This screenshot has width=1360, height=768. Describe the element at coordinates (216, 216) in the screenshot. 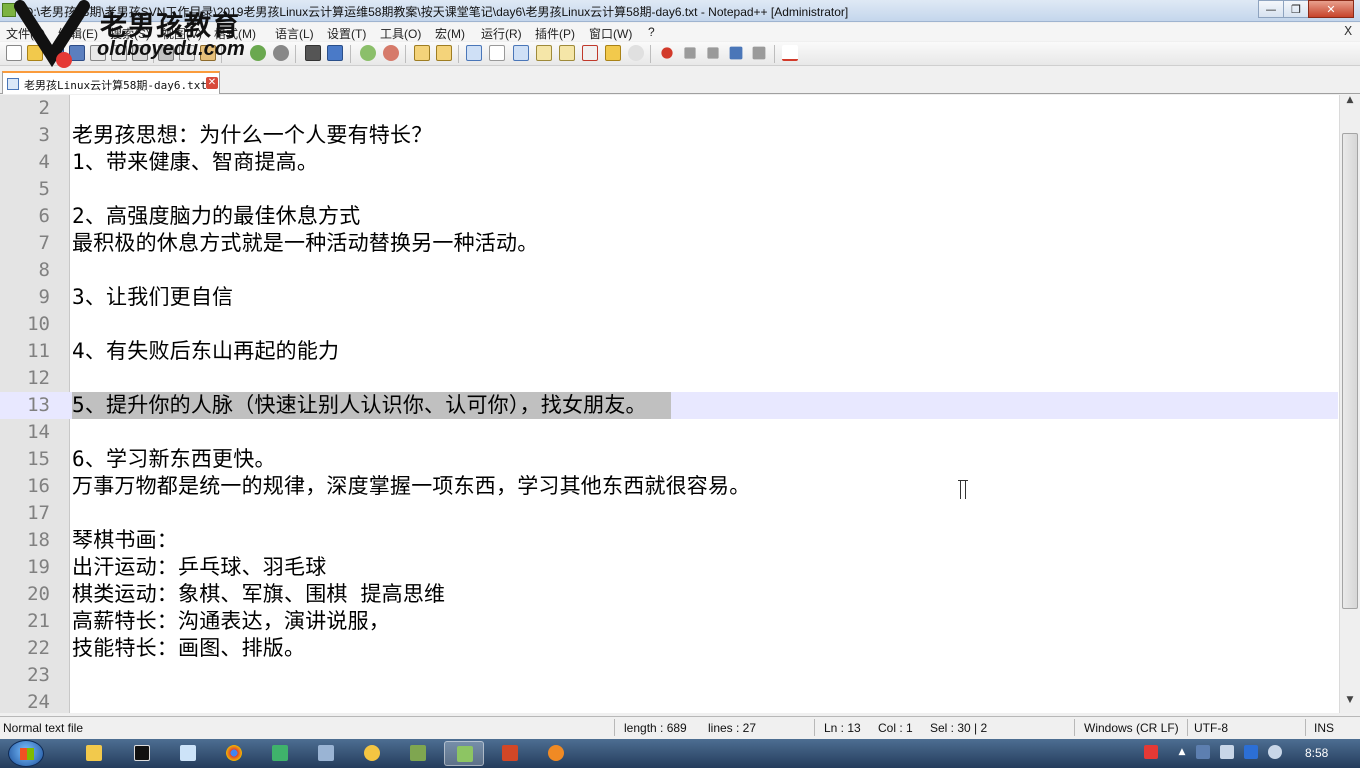

I see `line-text: 2、高强度脑力的最佳休息方式` at that location.